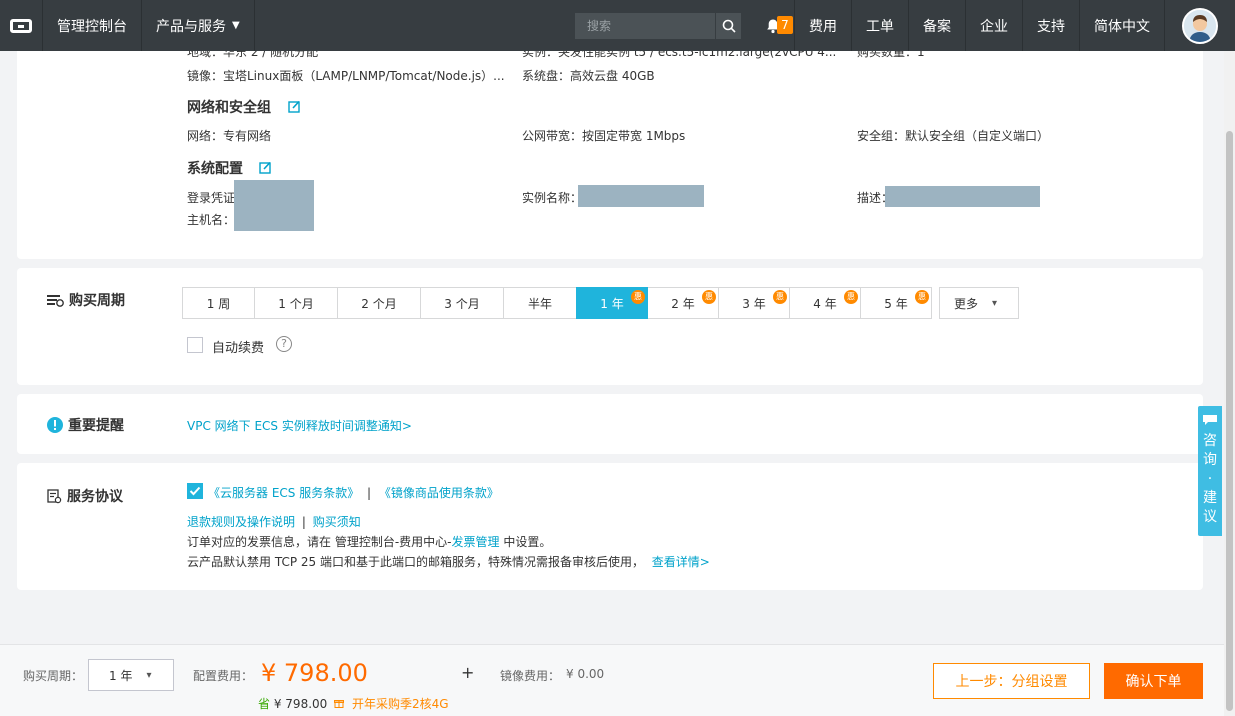 The image size is (1235, 716). What do you see at coordinates (1210, 479) in the screenshot?
I see `consult-char: ·` at bounding box center [1210, 479].